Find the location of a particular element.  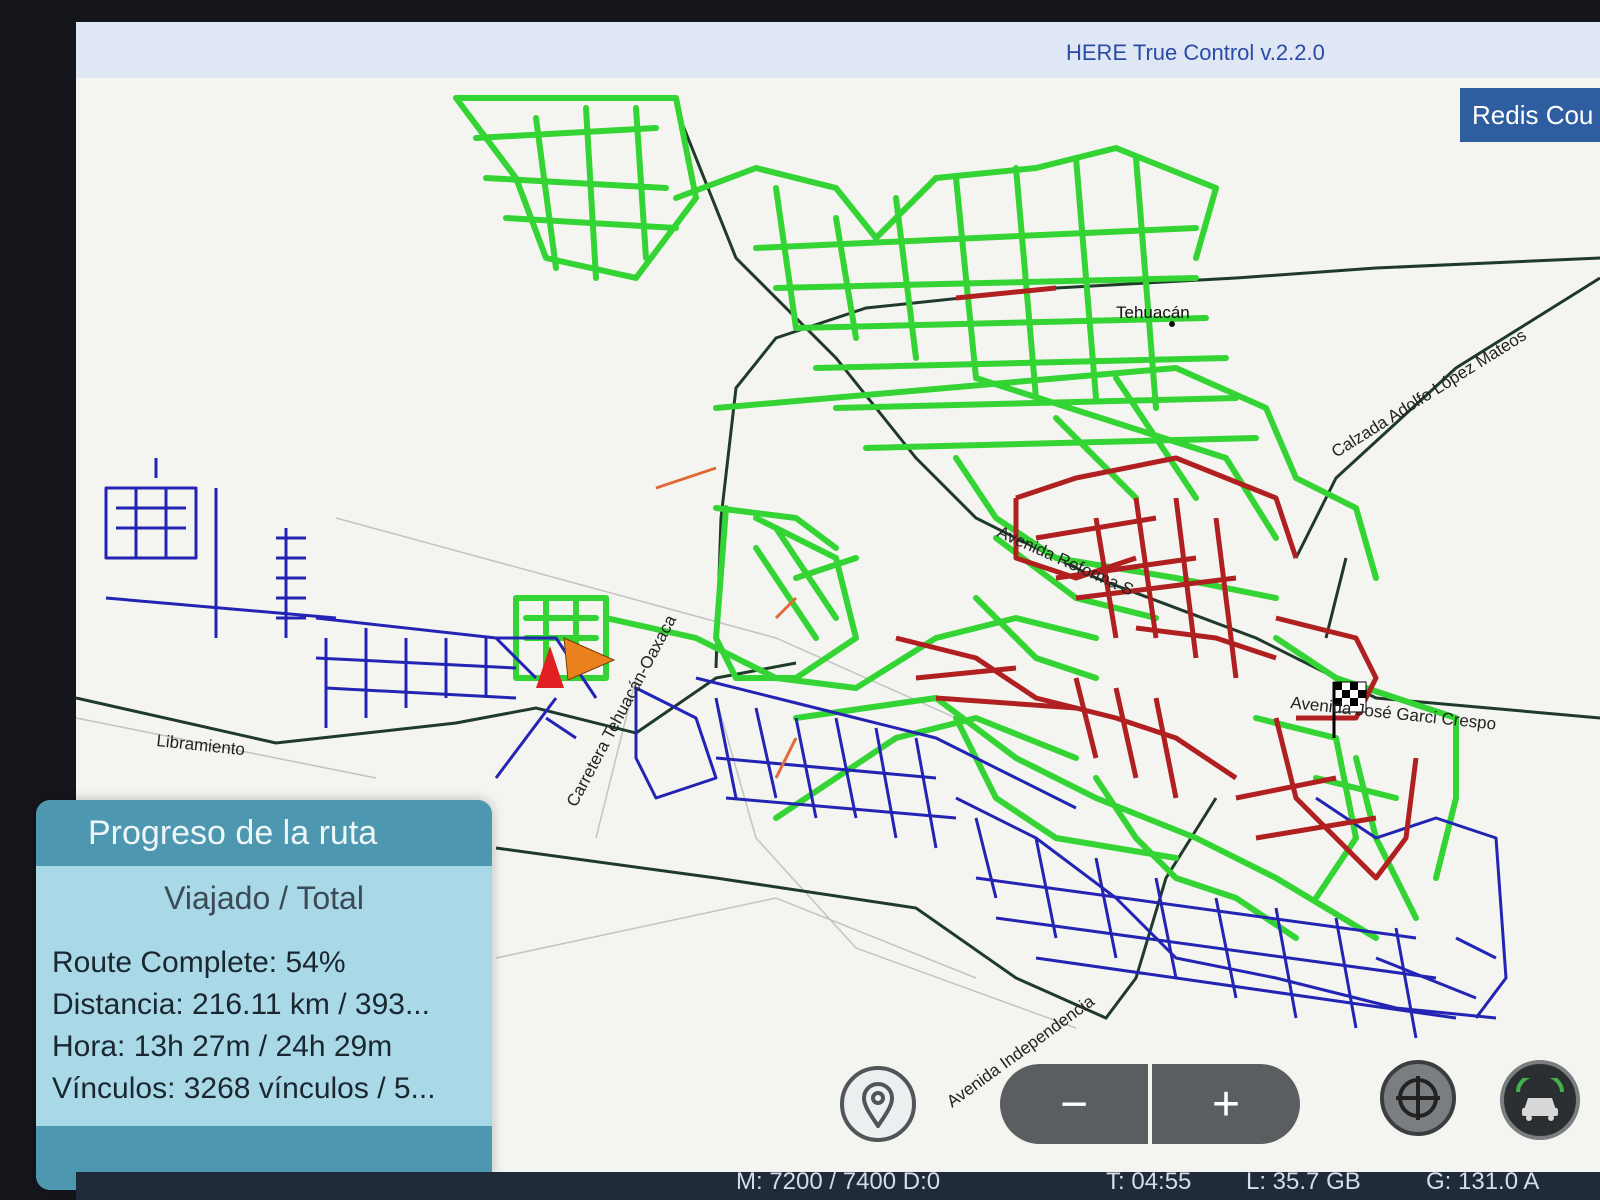

route-complete-stat: Route Complete: 54% is located at coordinates (199, 962).